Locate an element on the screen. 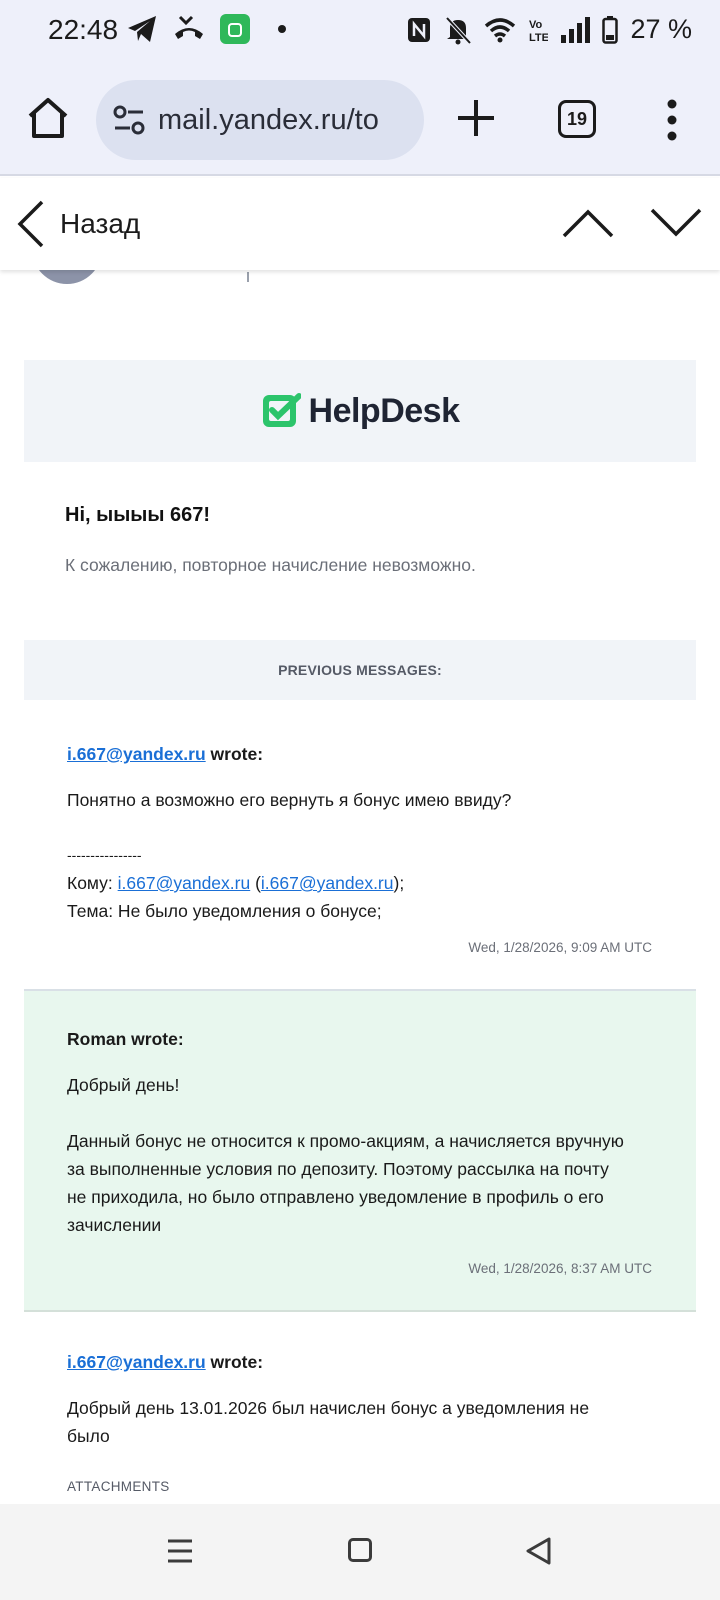 This screenshot has width=720, height=1600. volte-icon: Vo LTE is located at coordinates (538, 31).